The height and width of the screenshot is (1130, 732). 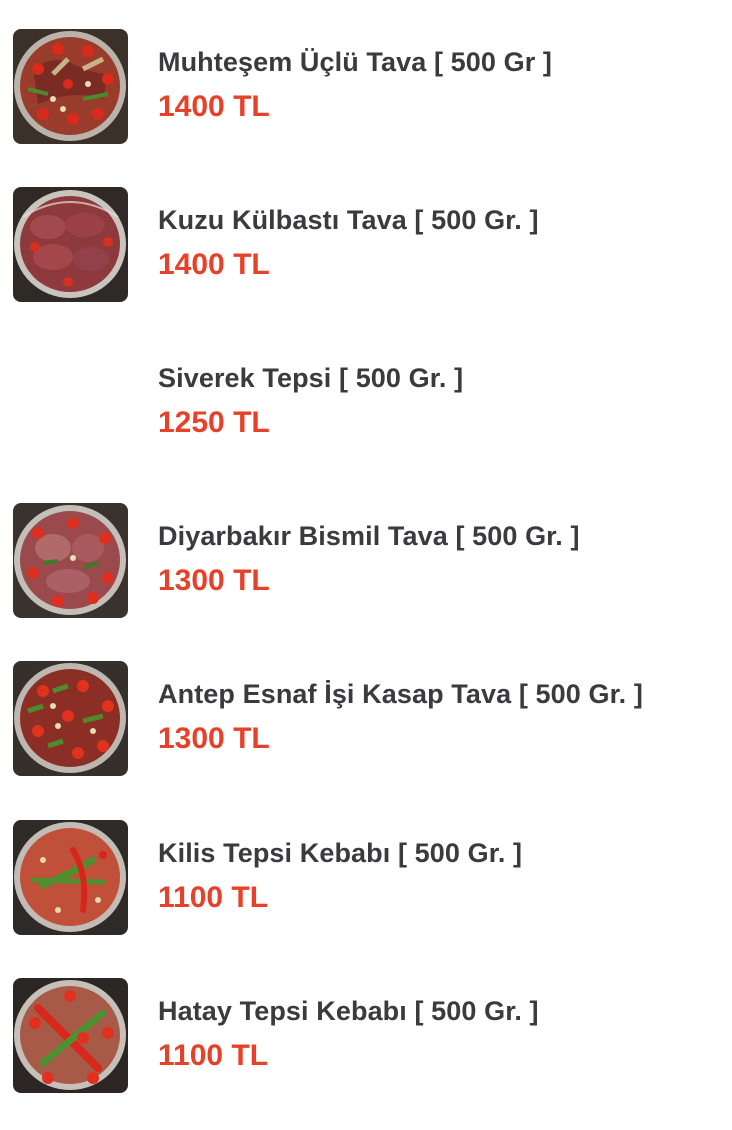 What do you see at coordinates (366, 246) in the screenshot?
I see `menu-item-kuzu-kulbasti-tava: Kuzu Külbastı Tava [ 500 Gr. ] 1400 TL` at bounding box center [366, 246].